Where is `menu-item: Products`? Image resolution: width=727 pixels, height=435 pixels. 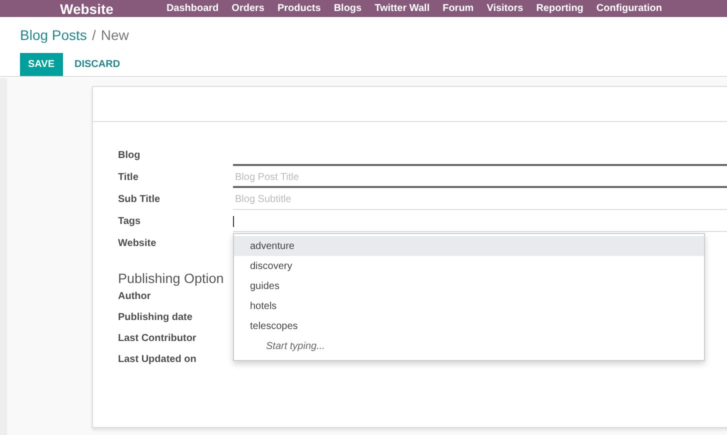 menu-item: Products is located at coordinates (299, 8).